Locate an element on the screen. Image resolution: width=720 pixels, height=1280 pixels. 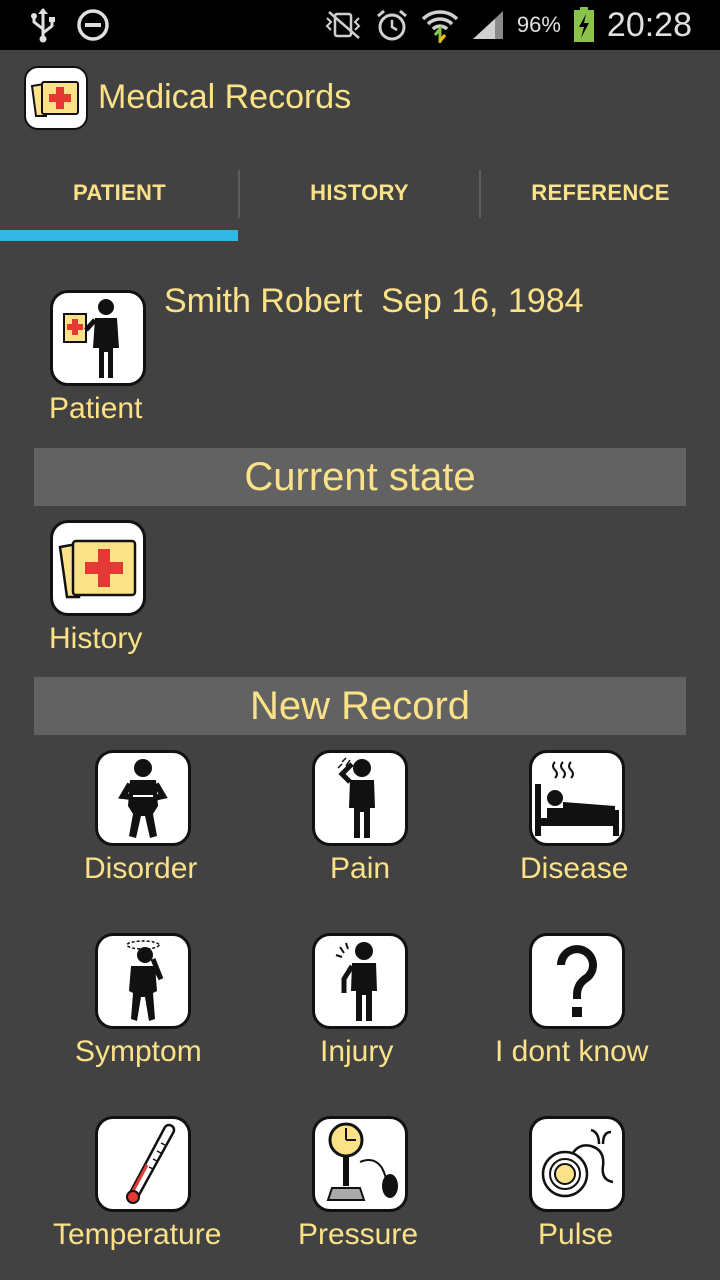
tab-reference: REFERENCE is located at coordinates (600, 196).